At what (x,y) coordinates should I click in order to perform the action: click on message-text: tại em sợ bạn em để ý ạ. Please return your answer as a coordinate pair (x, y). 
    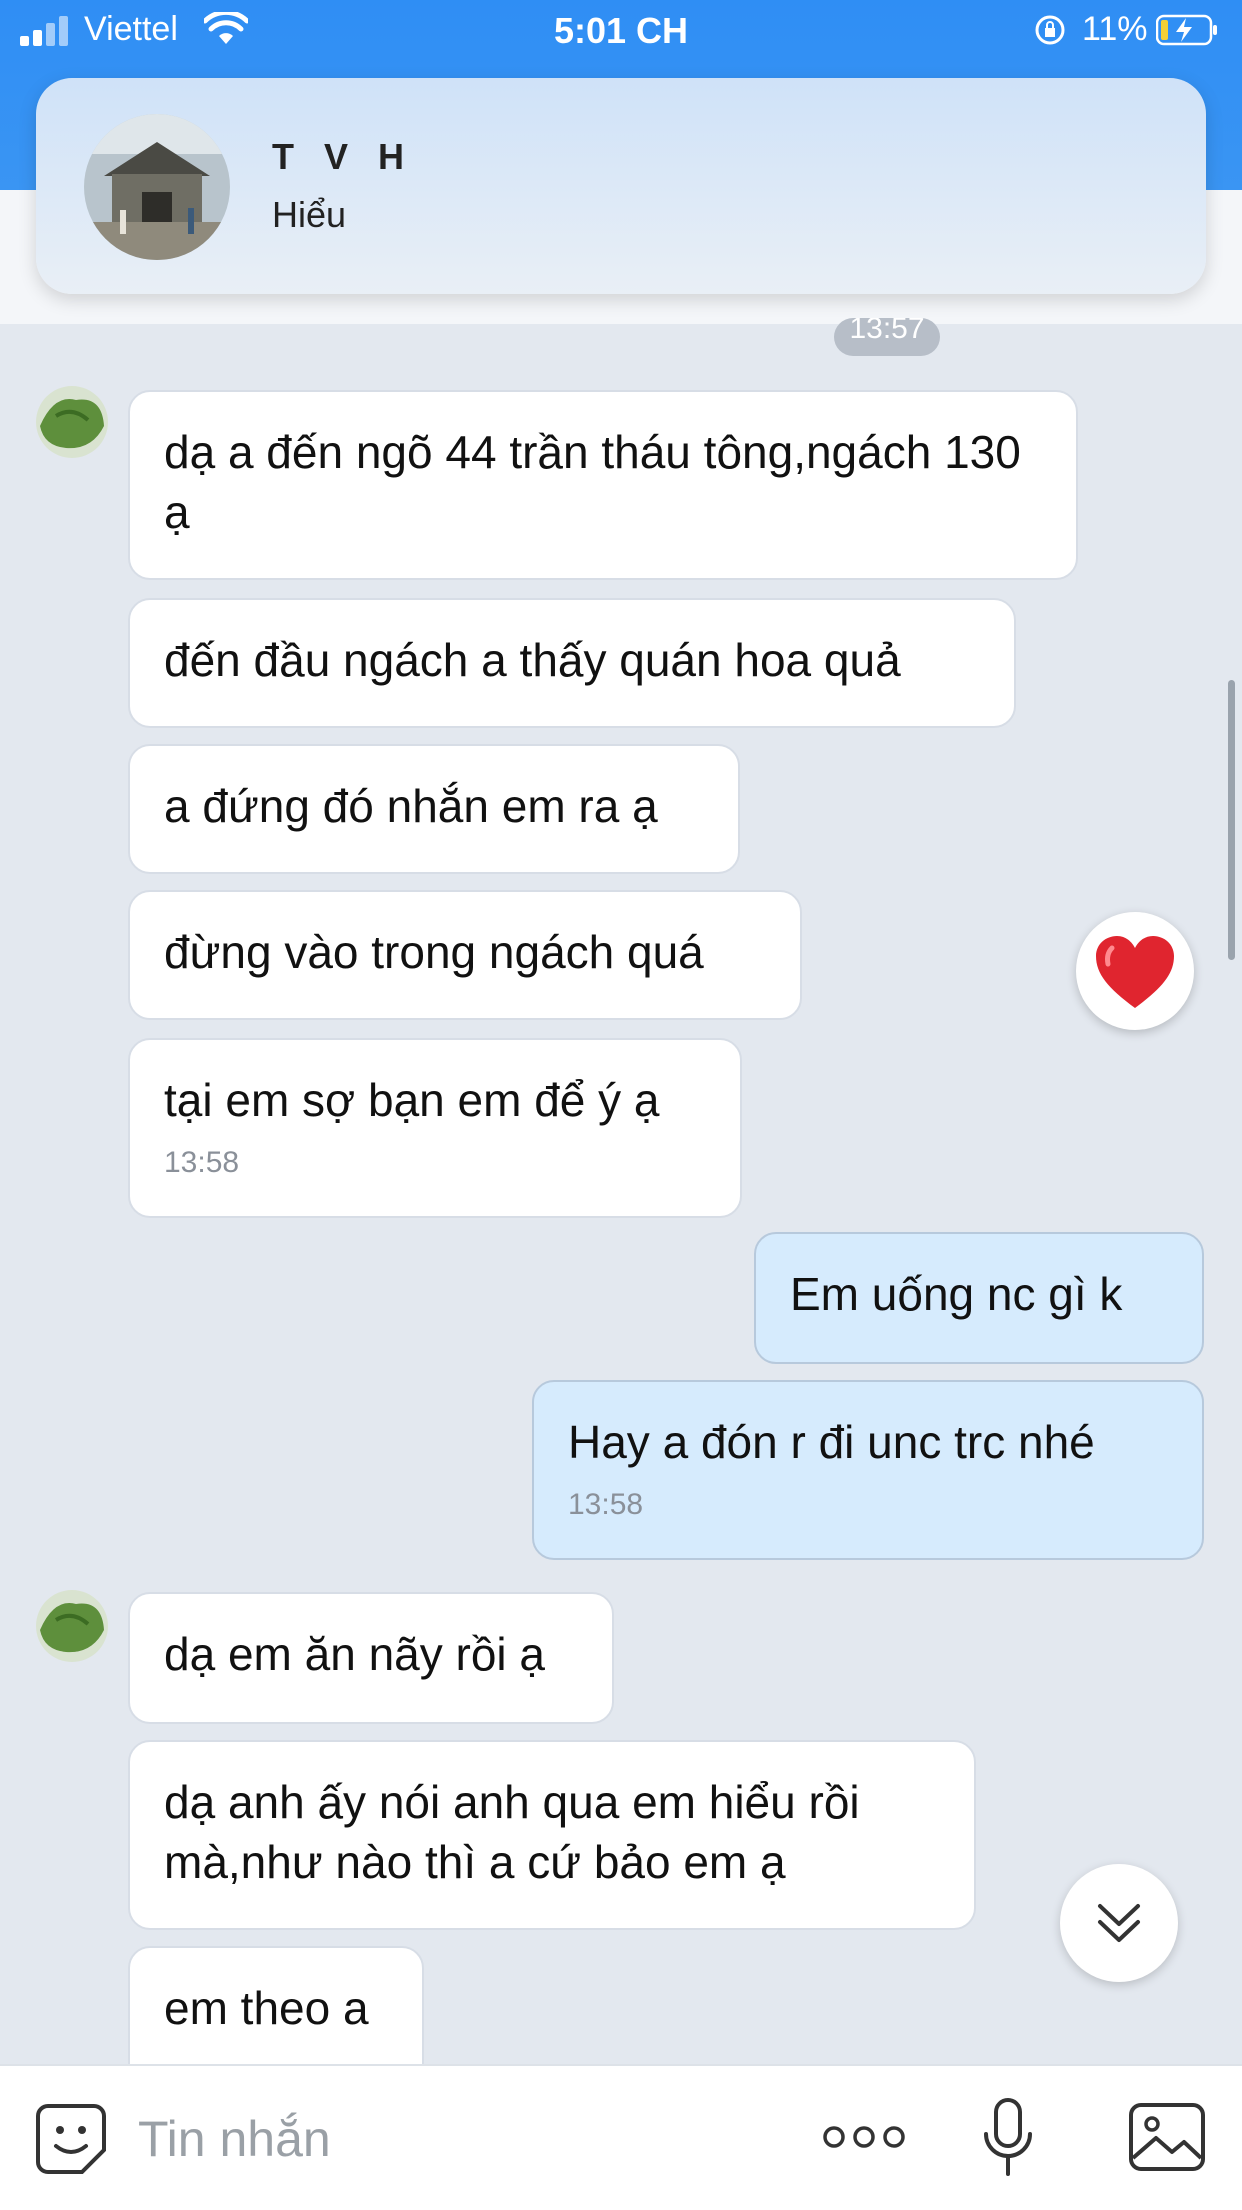
    Looking at the image, I should click on (412, 1100).